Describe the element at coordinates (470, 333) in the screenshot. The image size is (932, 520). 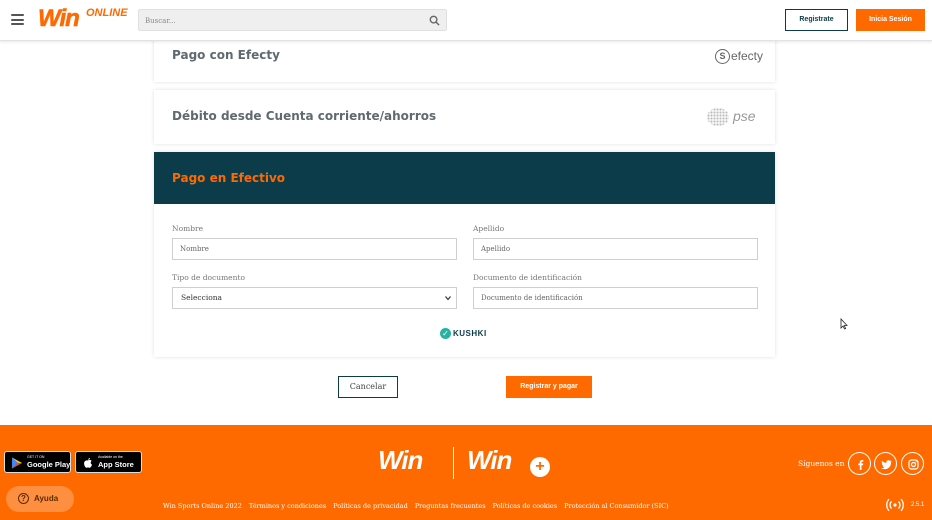
I see `kushki-text: KUSHKI` at that location.